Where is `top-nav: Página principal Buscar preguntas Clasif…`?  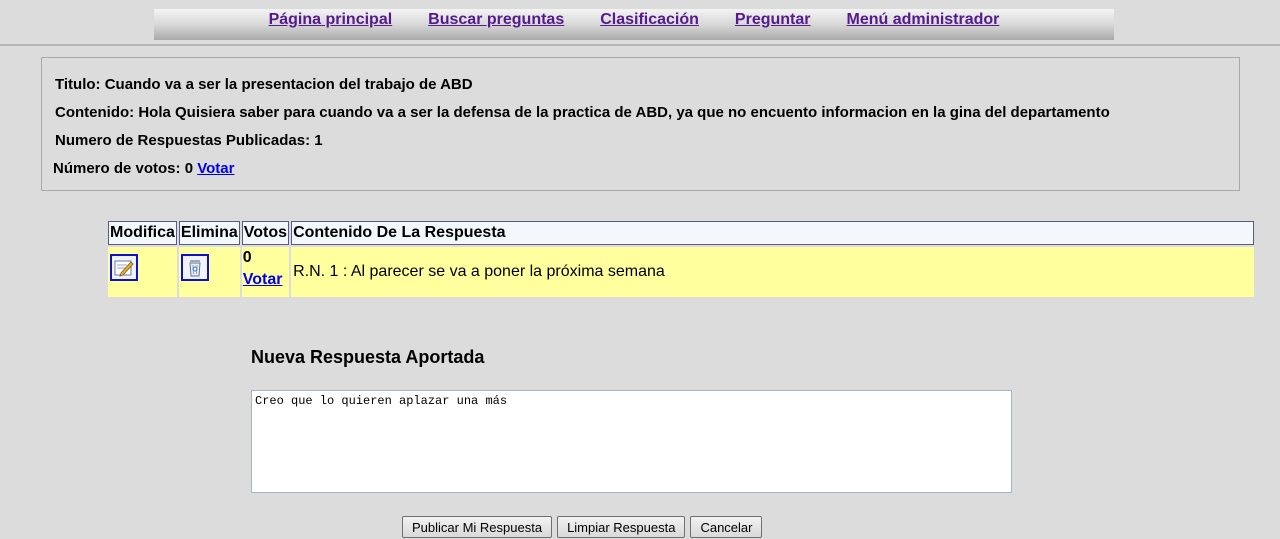
top-nav: Página principal Buscar preguntas Clasif… is located at coordinates (634, 24).